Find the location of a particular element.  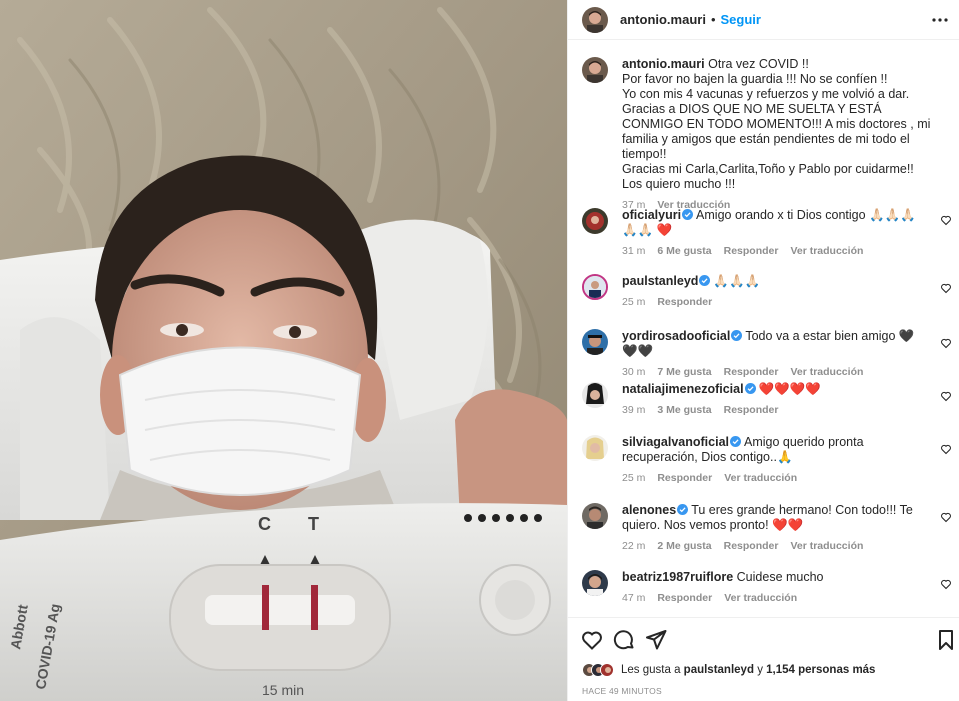

comment-text: Cuidese mucho is located at coordinates (780, 577).